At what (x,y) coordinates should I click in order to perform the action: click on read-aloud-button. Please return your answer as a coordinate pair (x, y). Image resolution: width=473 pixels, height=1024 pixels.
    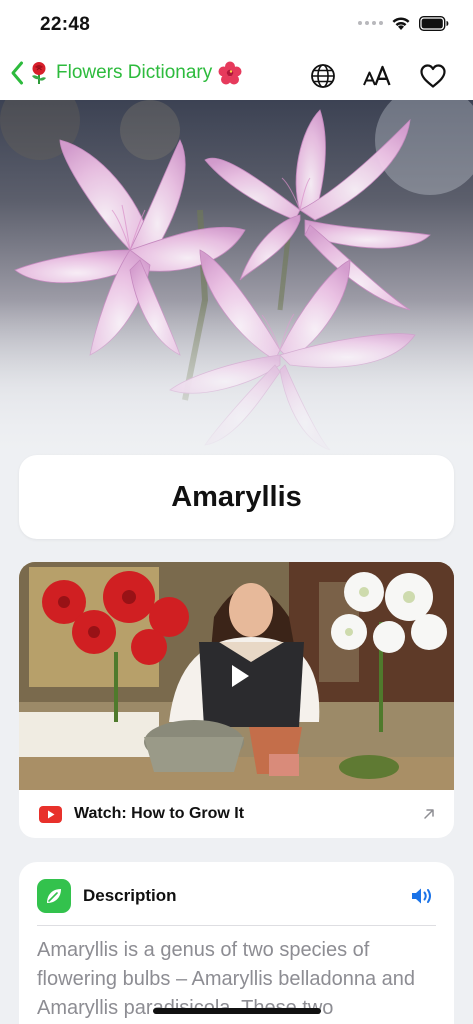
    Looking at the image, I should click on (423, 898).